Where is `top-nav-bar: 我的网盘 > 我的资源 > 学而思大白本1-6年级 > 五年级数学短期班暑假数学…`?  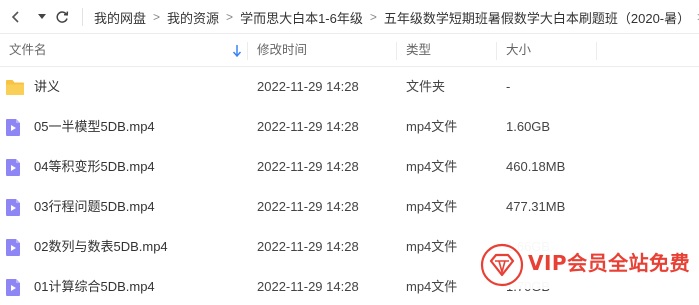
top-nav-bar: 我的网盘 > 我的资源 > 学而思大白本1-6年级 > 五年级数学短期班暑假数学… is located at coordinates (349, 17).